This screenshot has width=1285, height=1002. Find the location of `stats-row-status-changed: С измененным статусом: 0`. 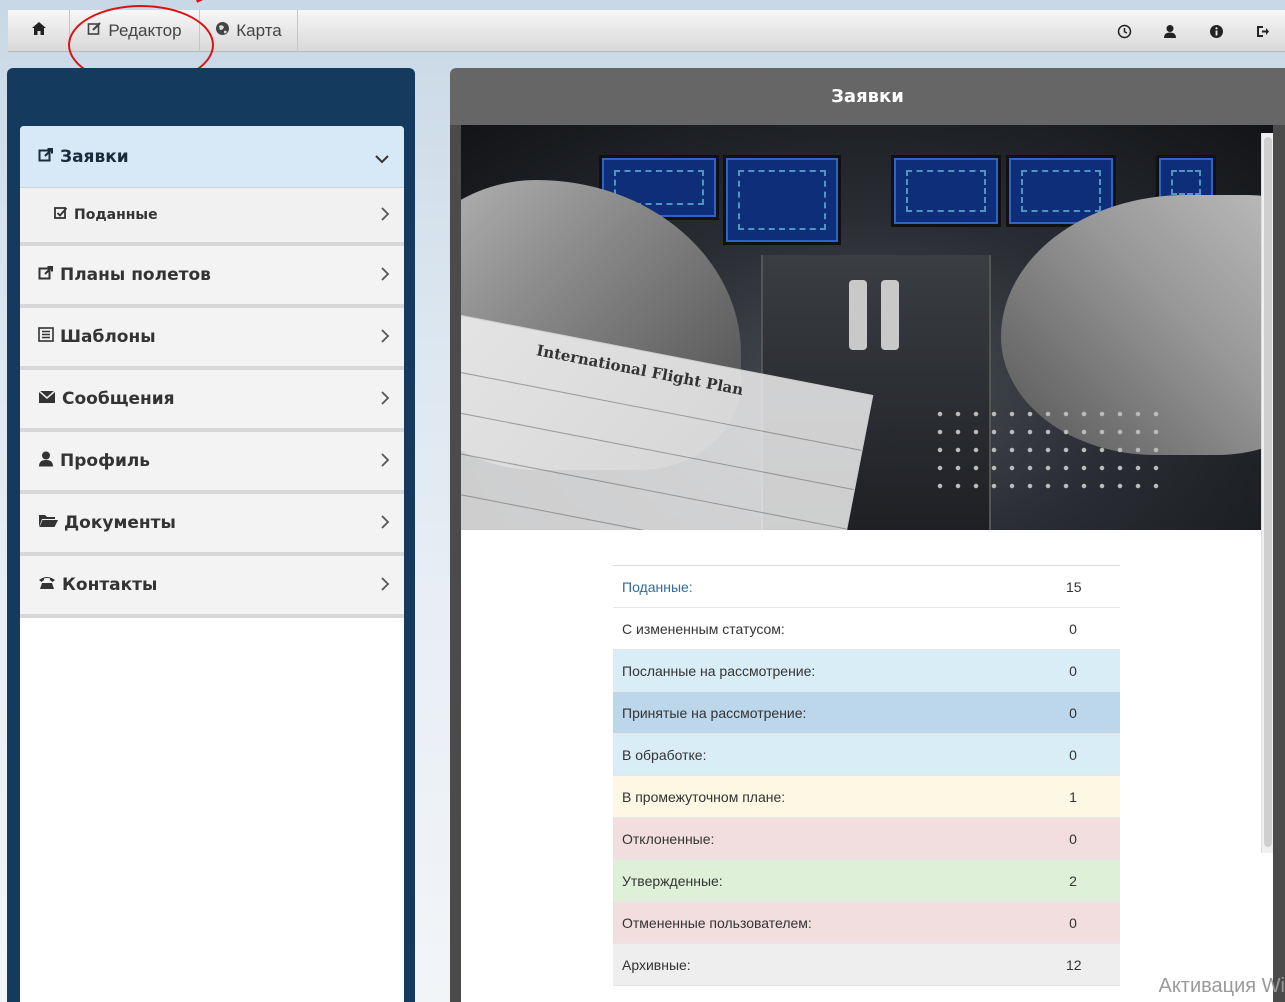

stats-row-status-changed: С измененным статусом: 0 is located at coordinates (866, 629).